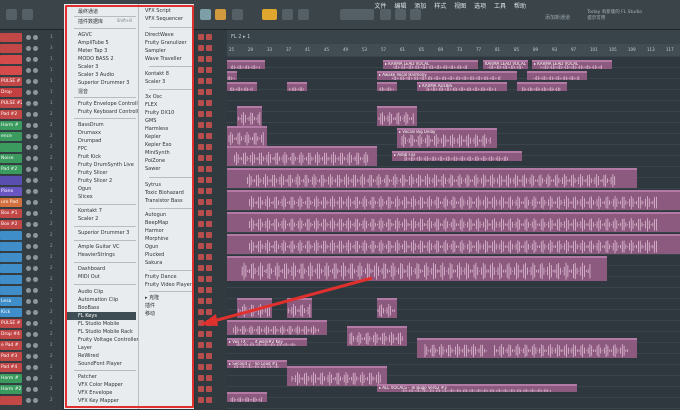 The width and height of the screenshot is (680, 410). I want to click on menu-item: Sawer, so click(152, 169).